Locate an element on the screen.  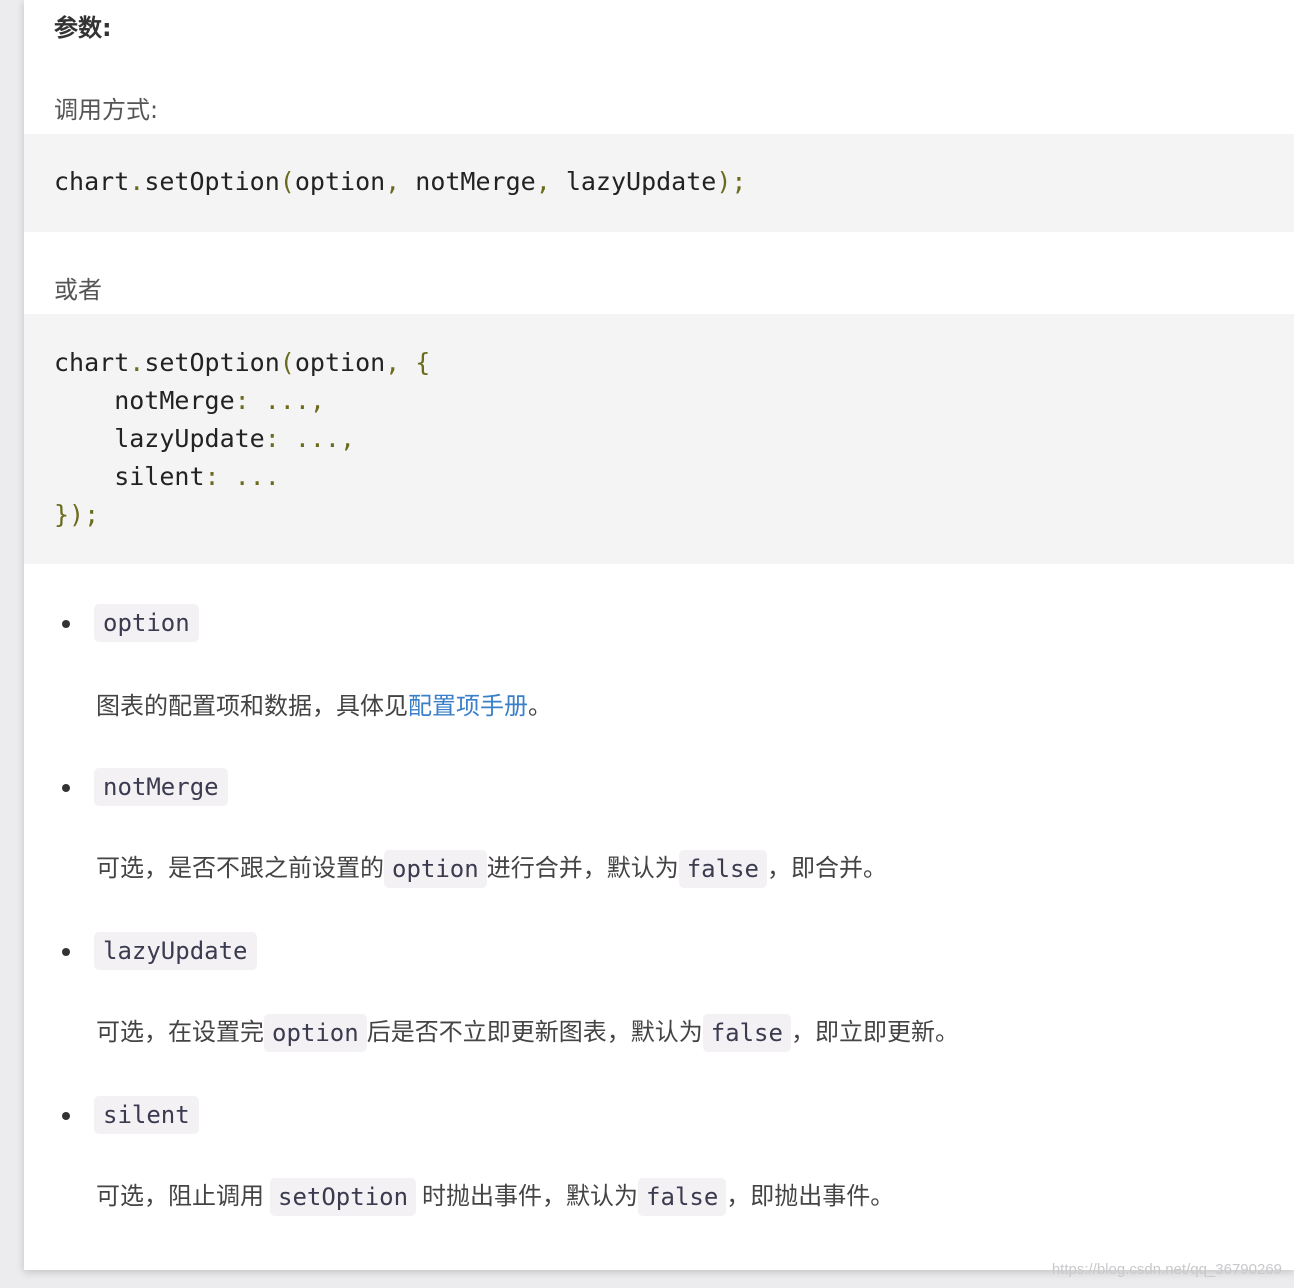
param-name: silent is located at coordinates (146, 1115).